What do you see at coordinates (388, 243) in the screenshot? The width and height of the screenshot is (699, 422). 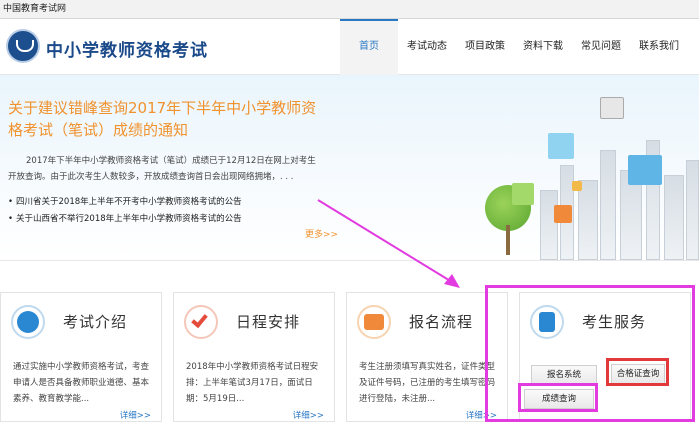 I see `annotation-arrow` at bounding box center [388, 243].